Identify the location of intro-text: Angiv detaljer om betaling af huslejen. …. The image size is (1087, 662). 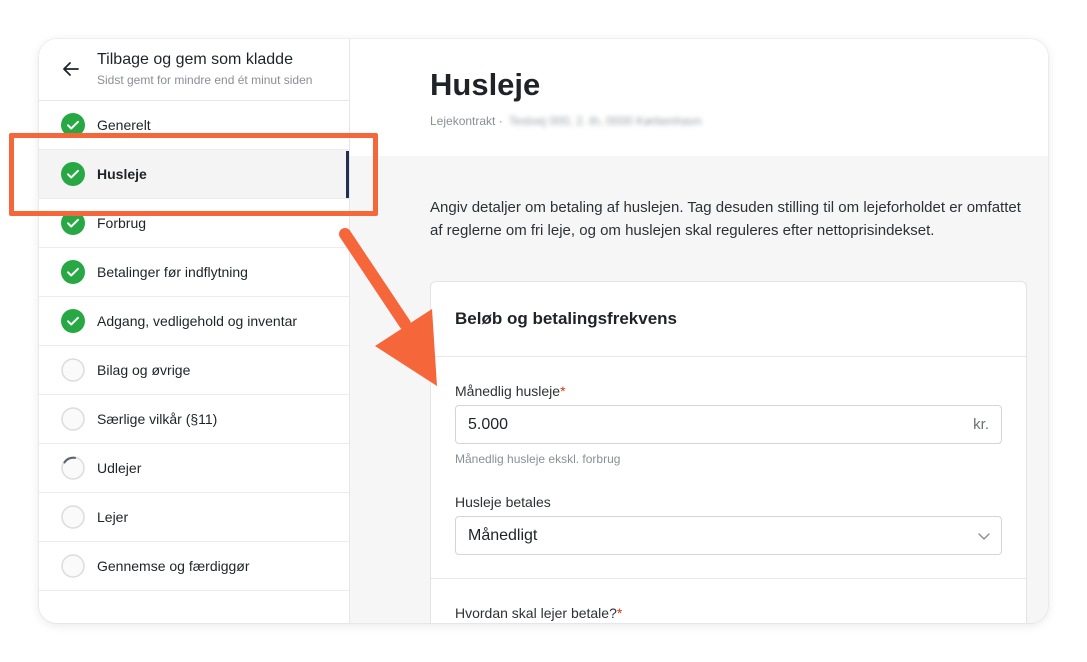
(725, 219).